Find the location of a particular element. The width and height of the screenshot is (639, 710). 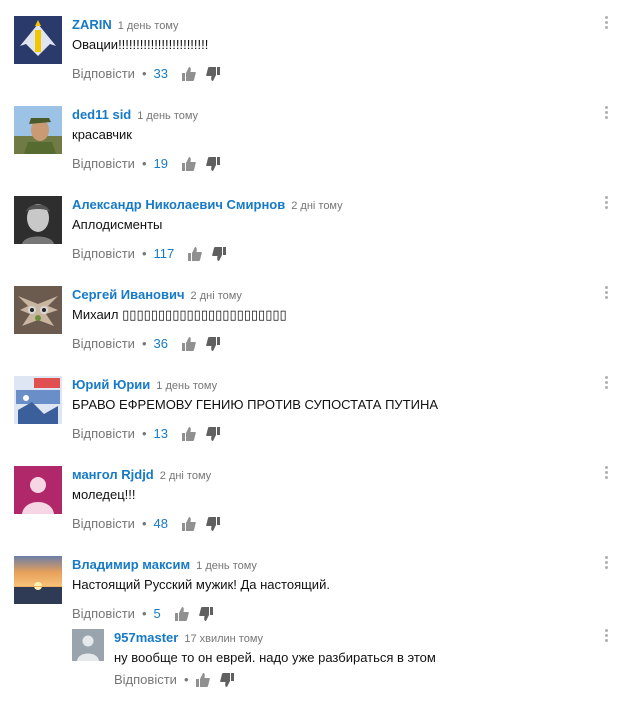

comment-text: Михаил ▯▯▯▯▯▯▯▯▯▯▯▯▯▯▯▯▯▯▯▯▯▯▯ is located at coordinates (179, 314).